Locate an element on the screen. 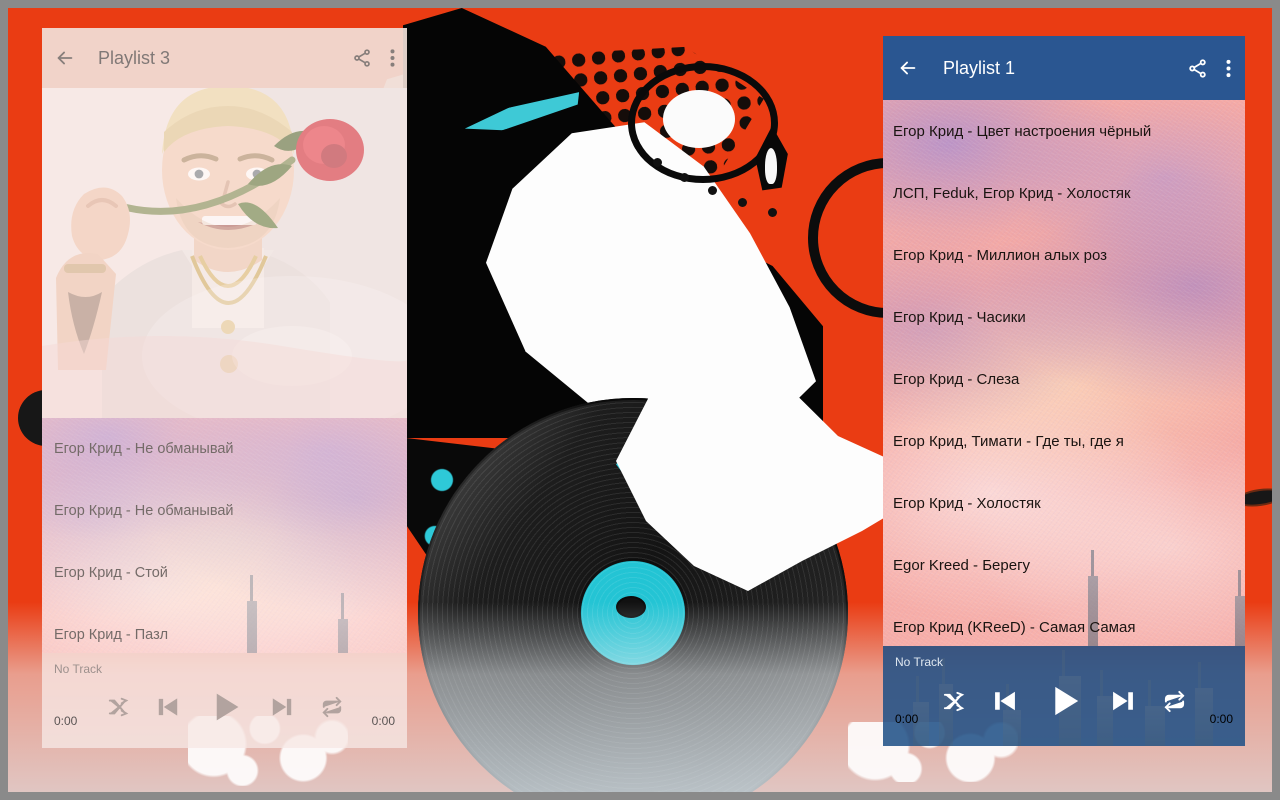 The width and height of the screenshot is (1280, 800). appbar-title-left: Playlist 3 is located at coordinates (134, 57).